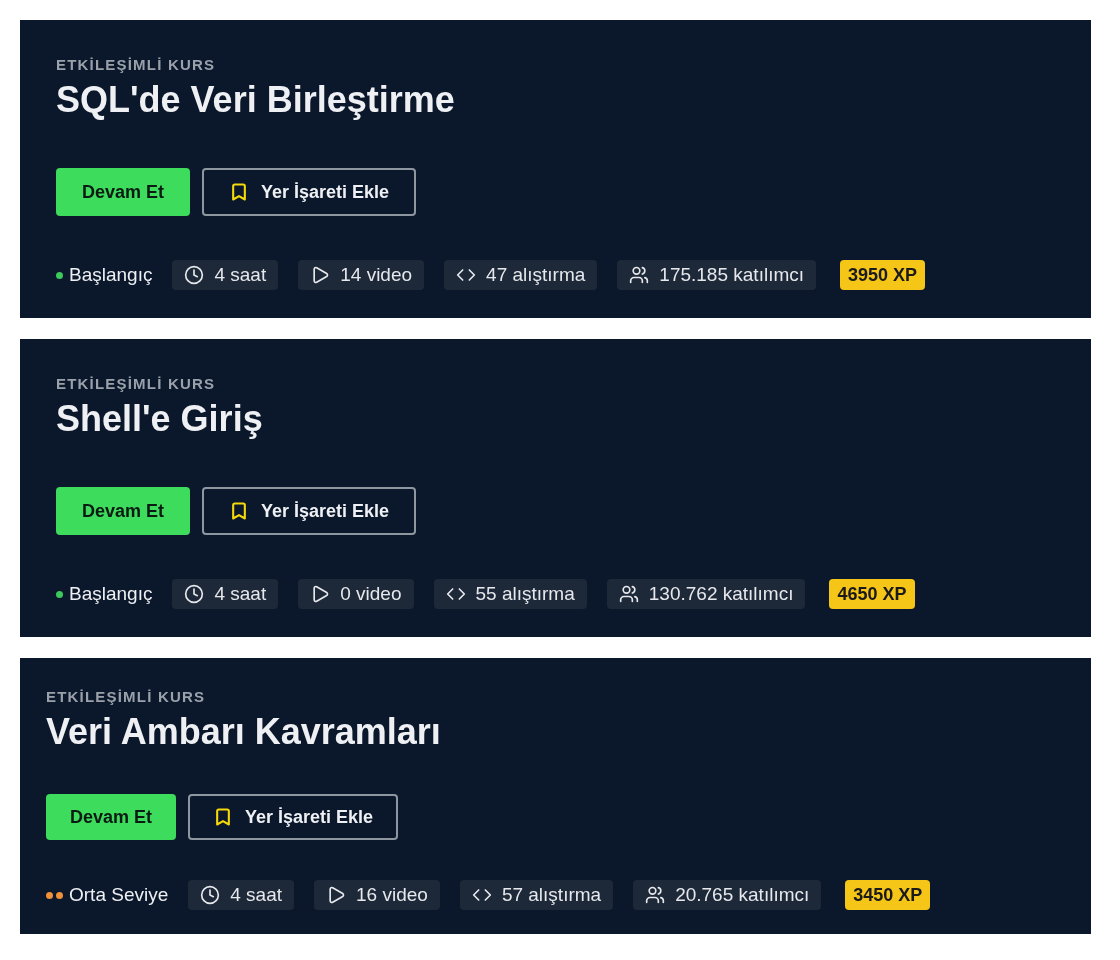 This screenshot has height=960, width=1120. Describe the element at coordinates (551, 894) in the screenshot. I see `stat-text: 57 alıştırma` at that location.